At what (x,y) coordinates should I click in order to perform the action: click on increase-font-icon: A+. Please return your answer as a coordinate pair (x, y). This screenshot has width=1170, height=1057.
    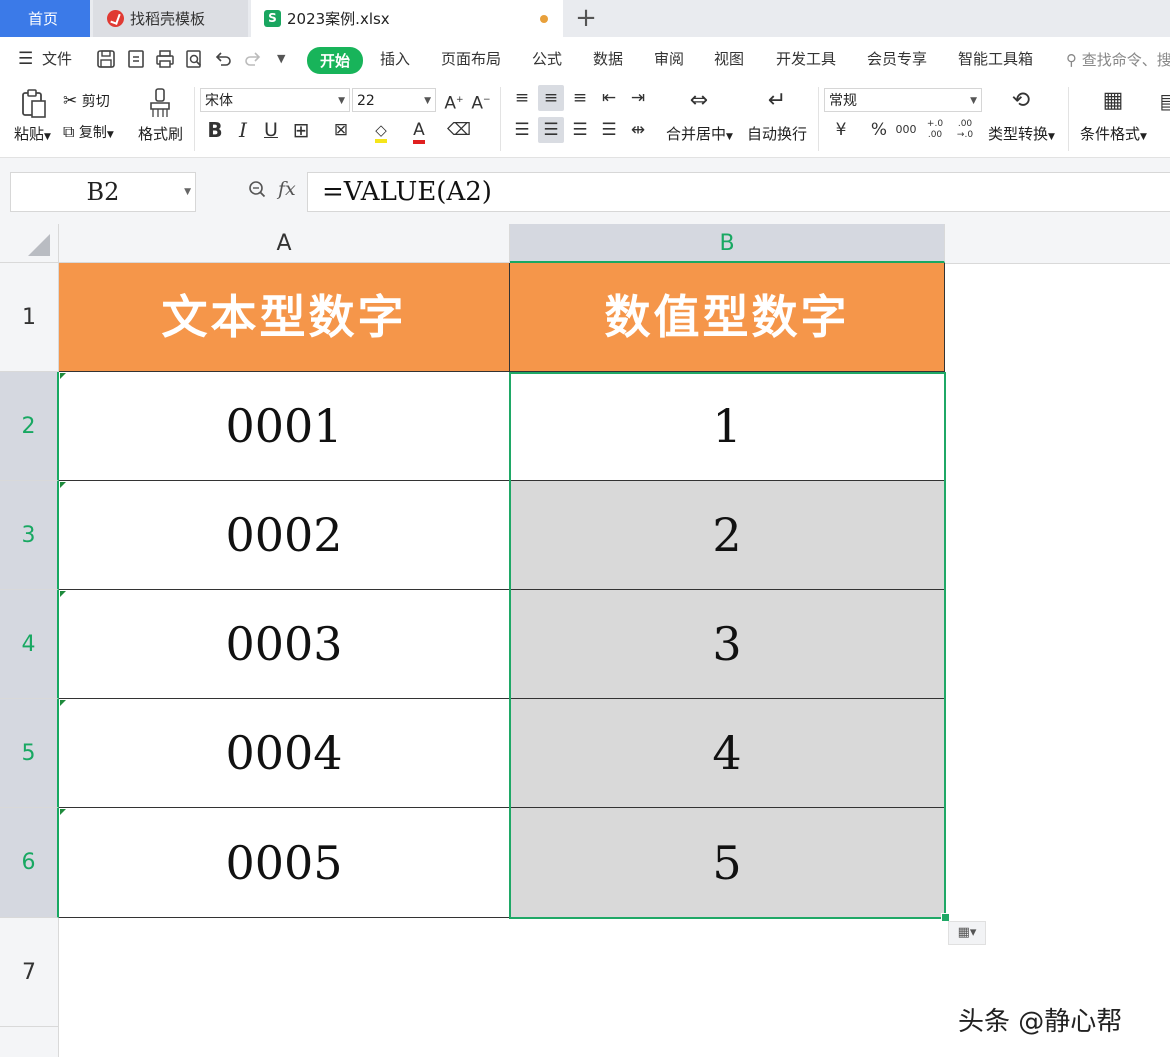
    Looking at the image, I should click on (454, 100).